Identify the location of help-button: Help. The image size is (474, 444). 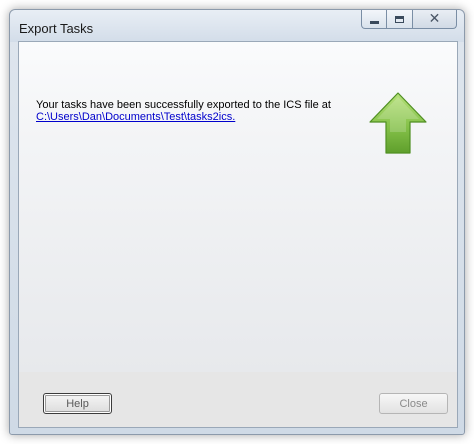
(77, 403).